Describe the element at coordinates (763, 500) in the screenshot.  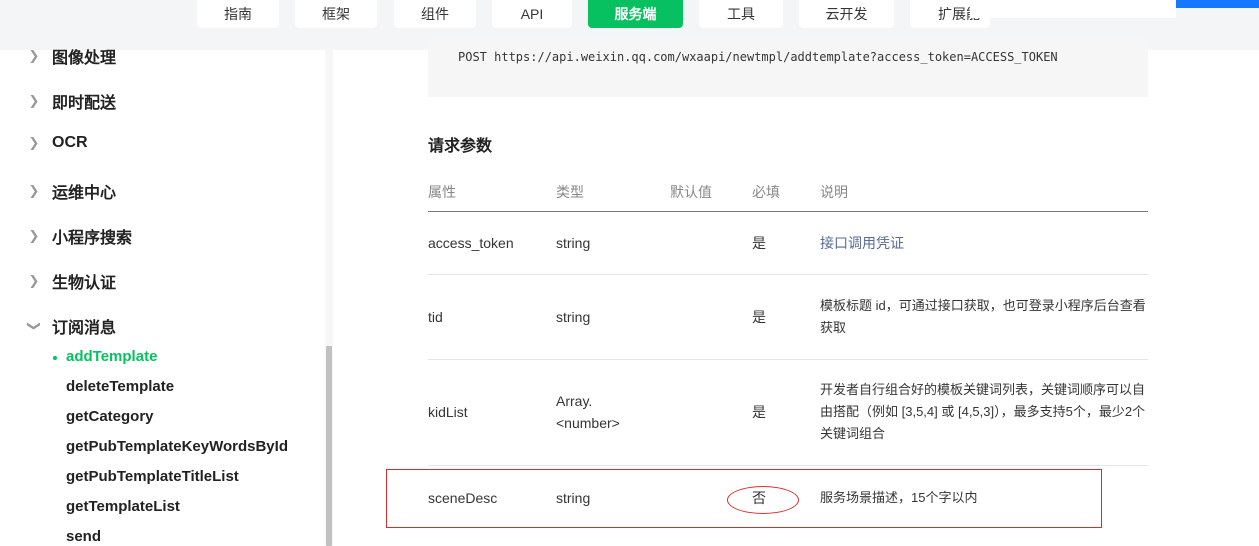
I see `annotation-ellipse` at that location.